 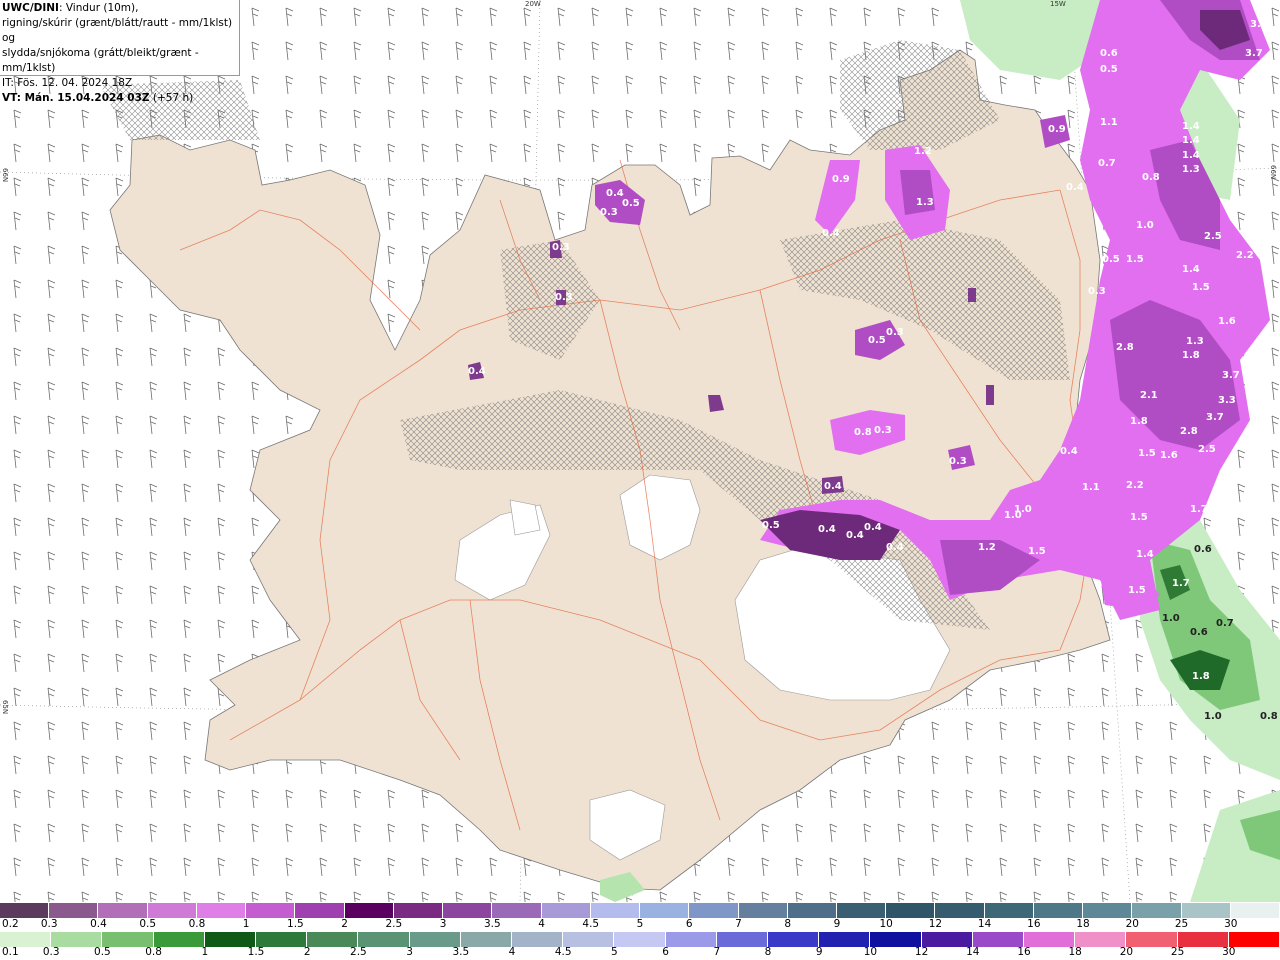 What do you see at coordinates (246, 924) in the screenshot?
I see `colorbar-label: 1` at bounding box center [246, 924].